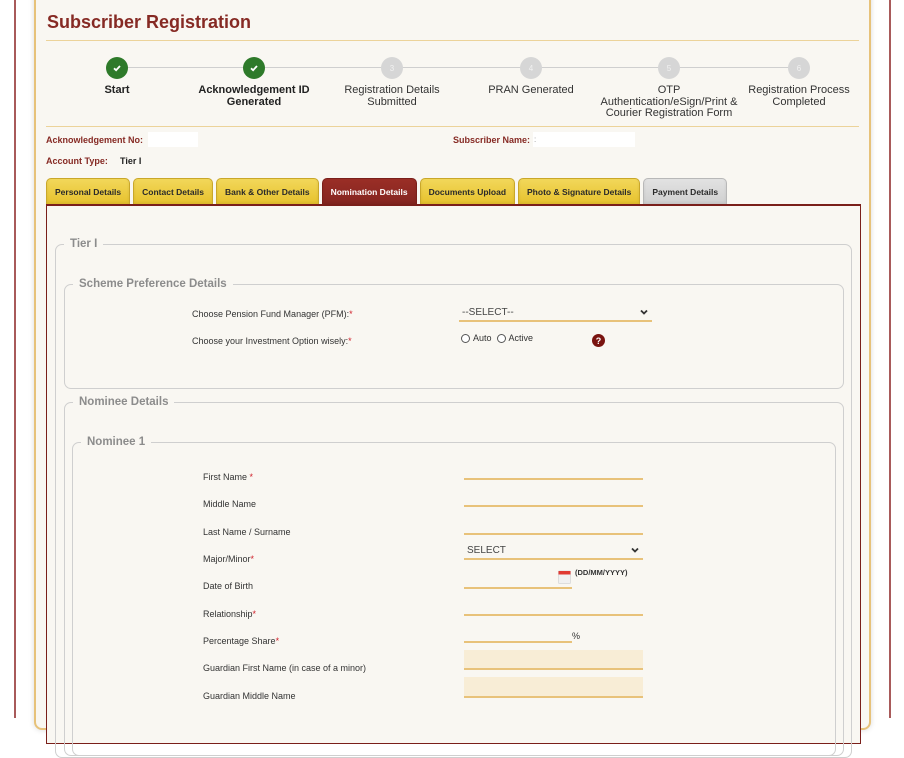  Describe the element at coordinates (267, 191) in the screenshot. I see `tab-bank-other-details: Bank & Other Details` at that location.